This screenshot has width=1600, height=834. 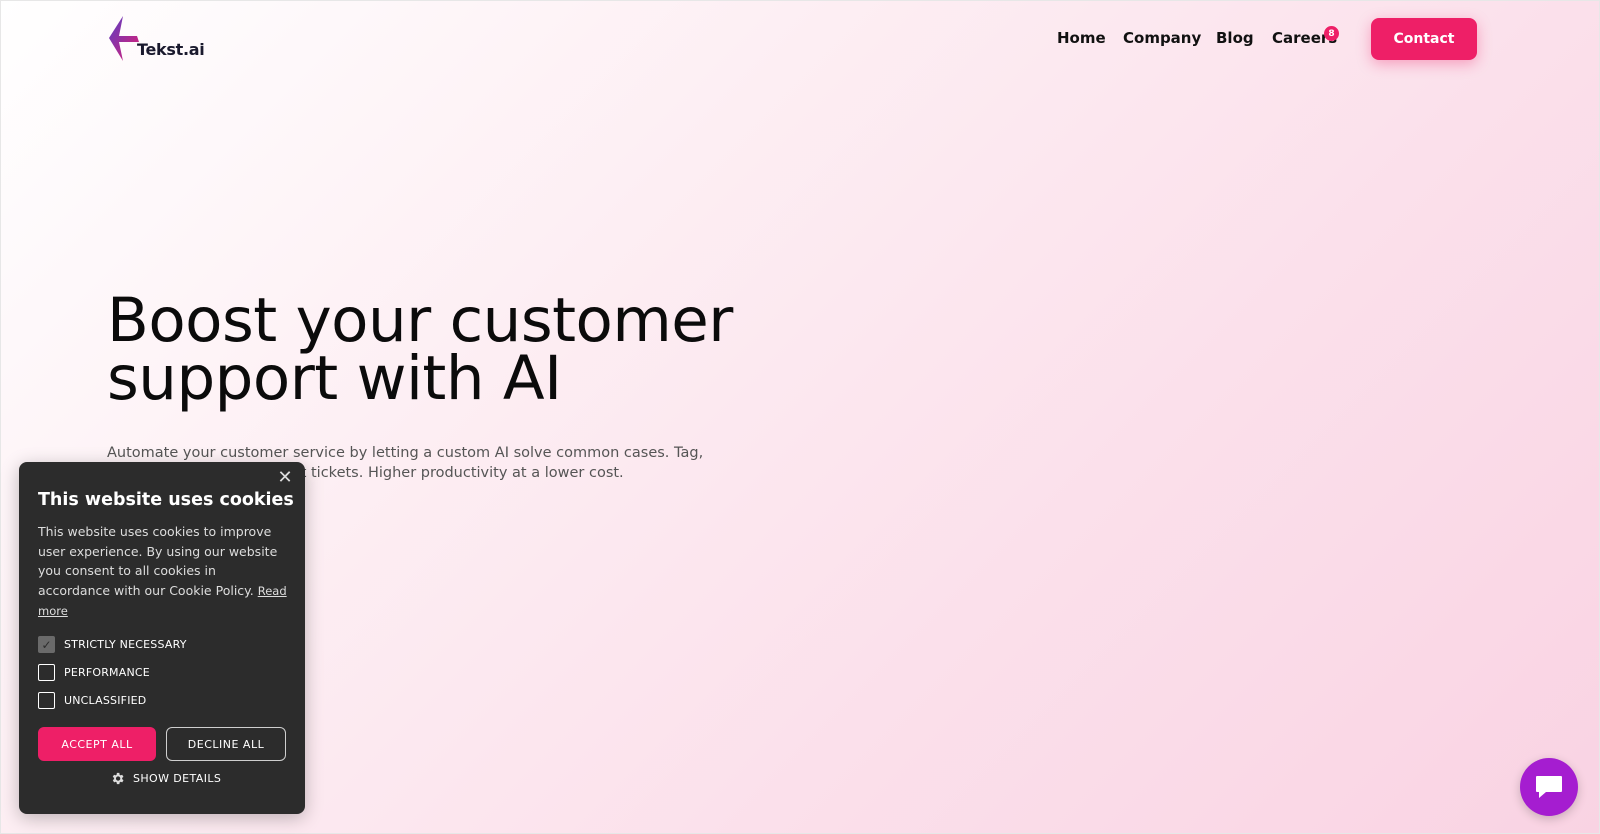 I want to click on show-details-button: SHOW DETAILS, so click(x=165, y=778).